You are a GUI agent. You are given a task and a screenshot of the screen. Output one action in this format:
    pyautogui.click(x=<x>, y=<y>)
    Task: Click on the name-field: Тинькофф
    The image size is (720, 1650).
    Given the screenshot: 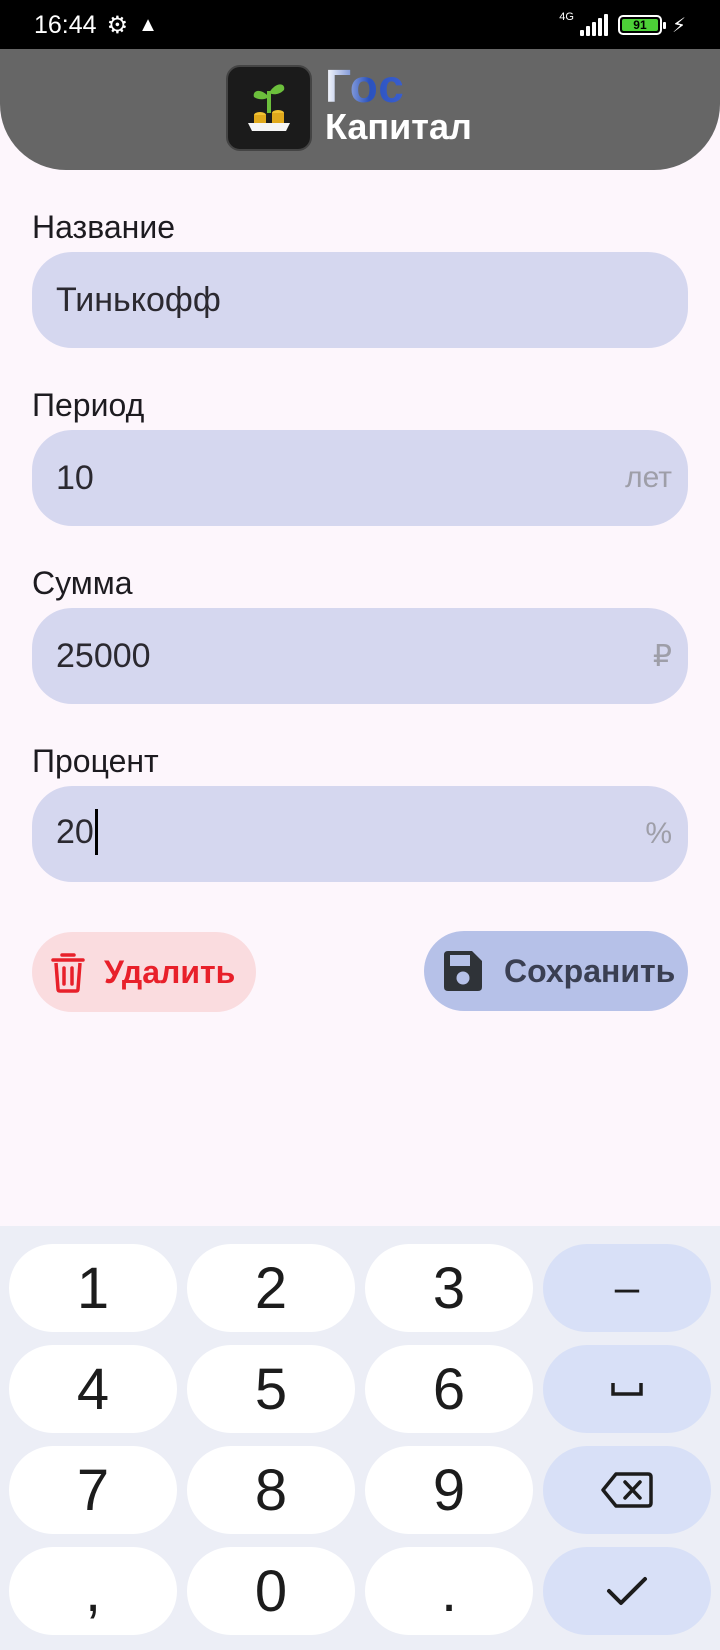 What is the action you would take?
    pyautogui.click(x=360, y=300)
    